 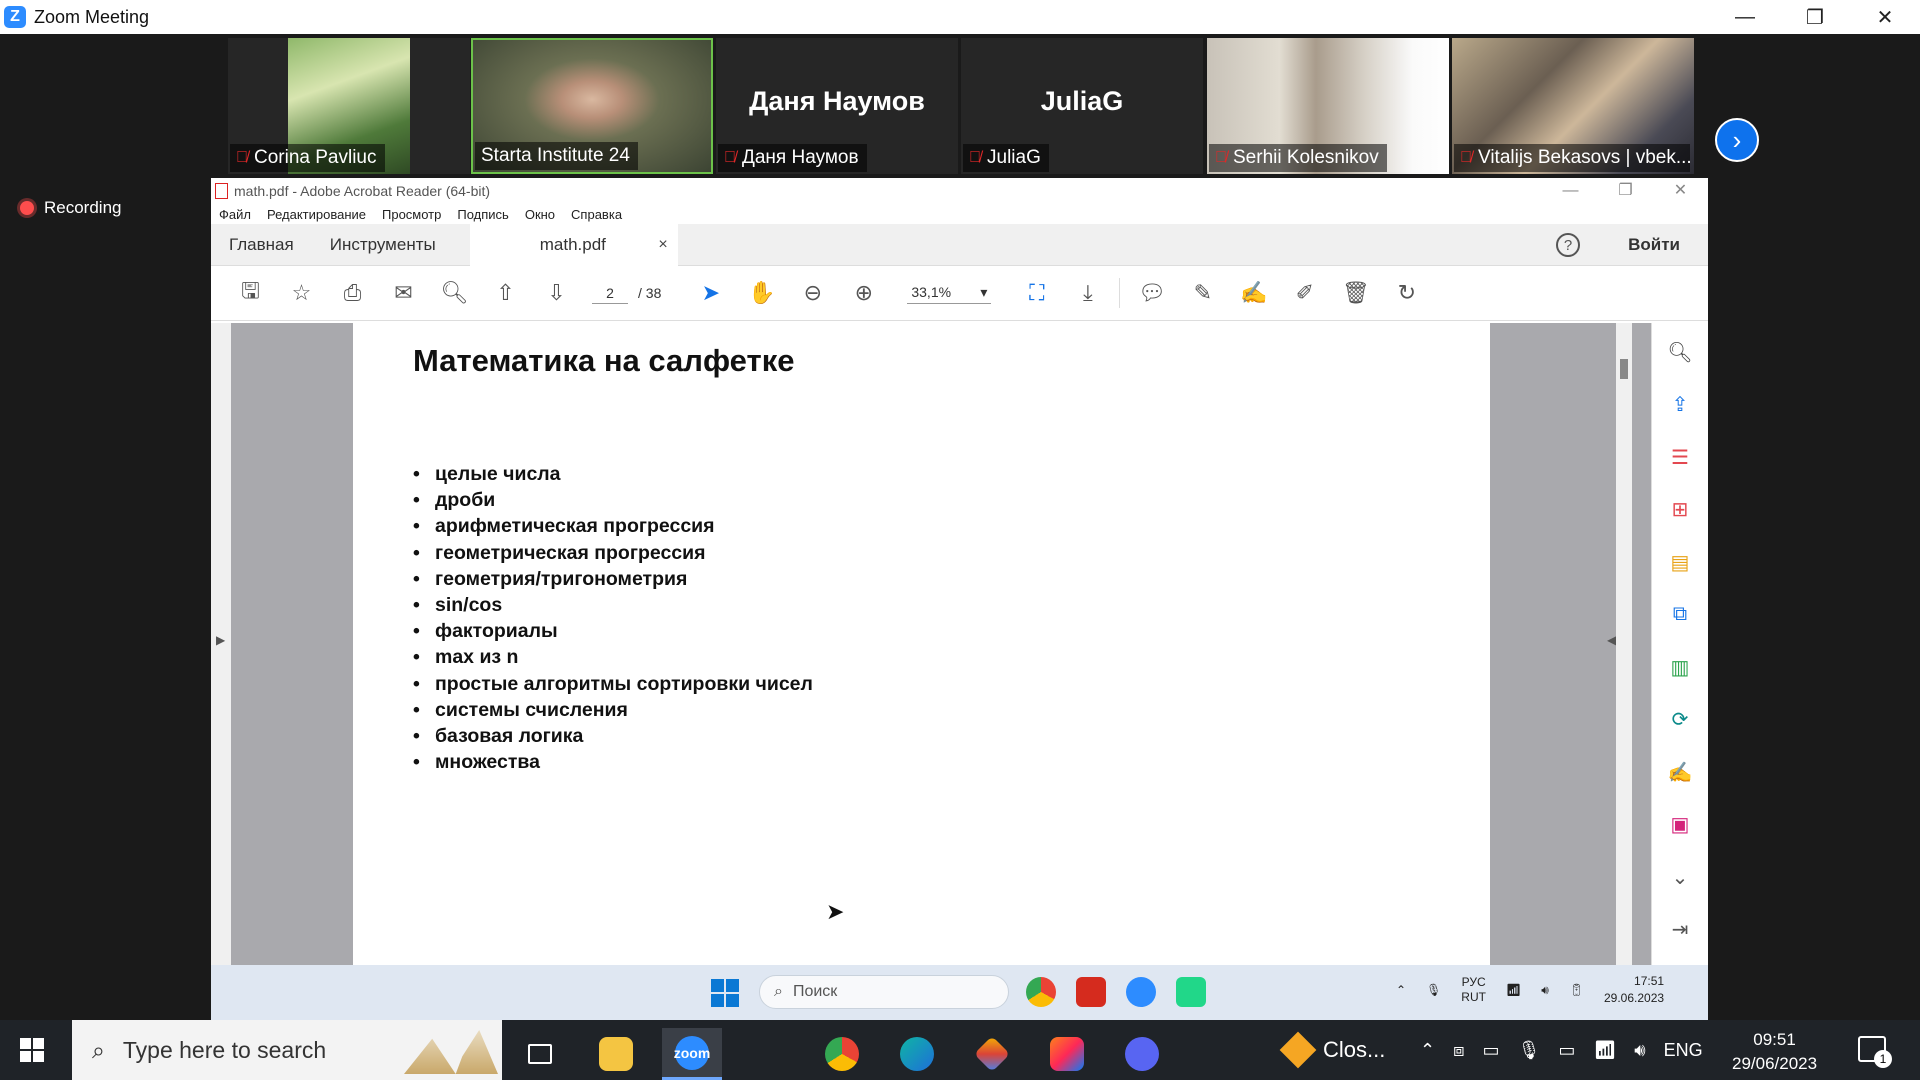 I want to click on chevron-left-icon: ◀, so click(x=1611, y=640).